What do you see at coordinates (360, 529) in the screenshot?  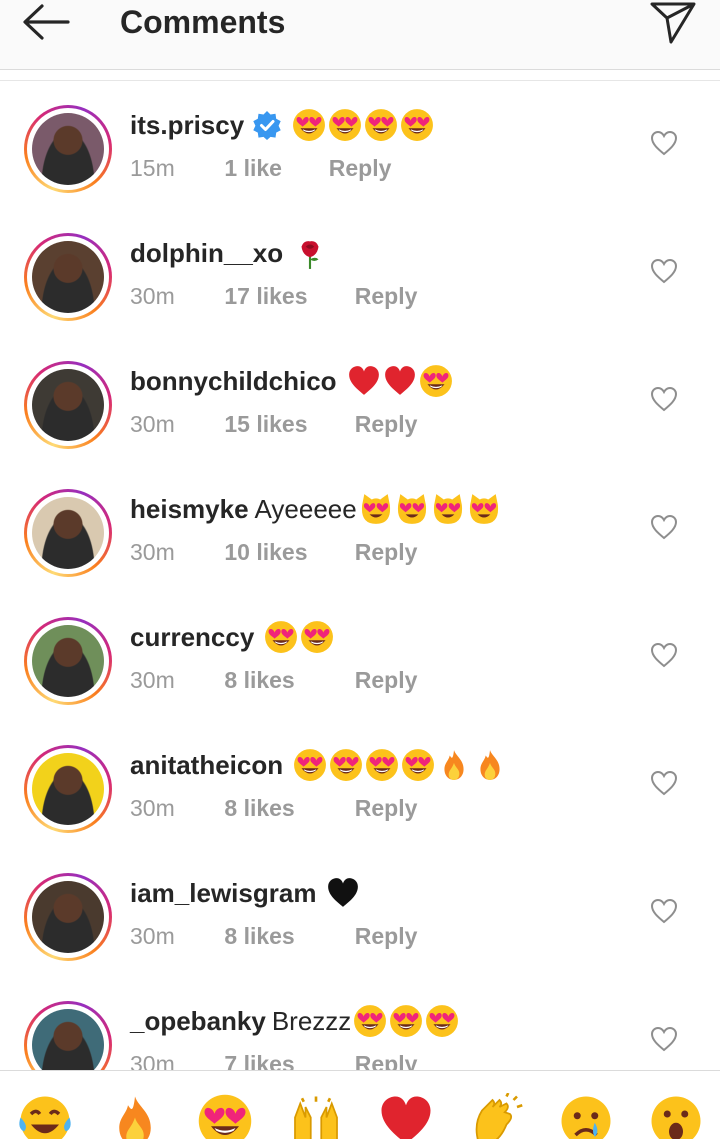 I see `comment-row: heismyke Ayeeeee 30m 10 likes Reply` at bounding box center [360, 529].